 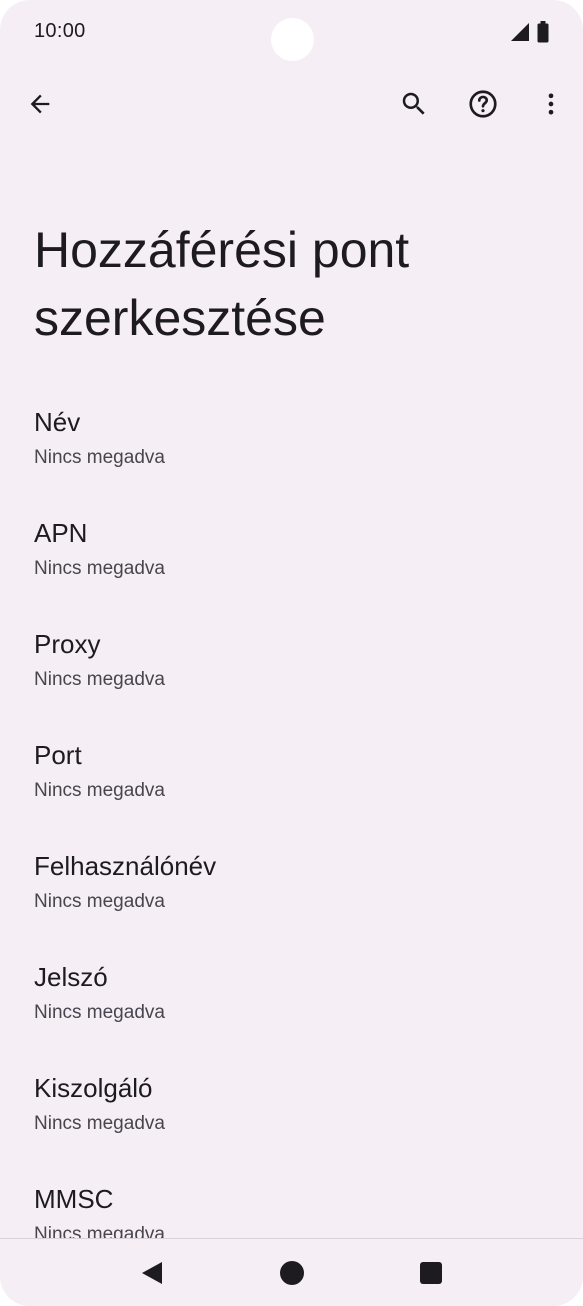 I want to click on setting-item-nev: Név Nincs megadva, so click(x=291, y=450).